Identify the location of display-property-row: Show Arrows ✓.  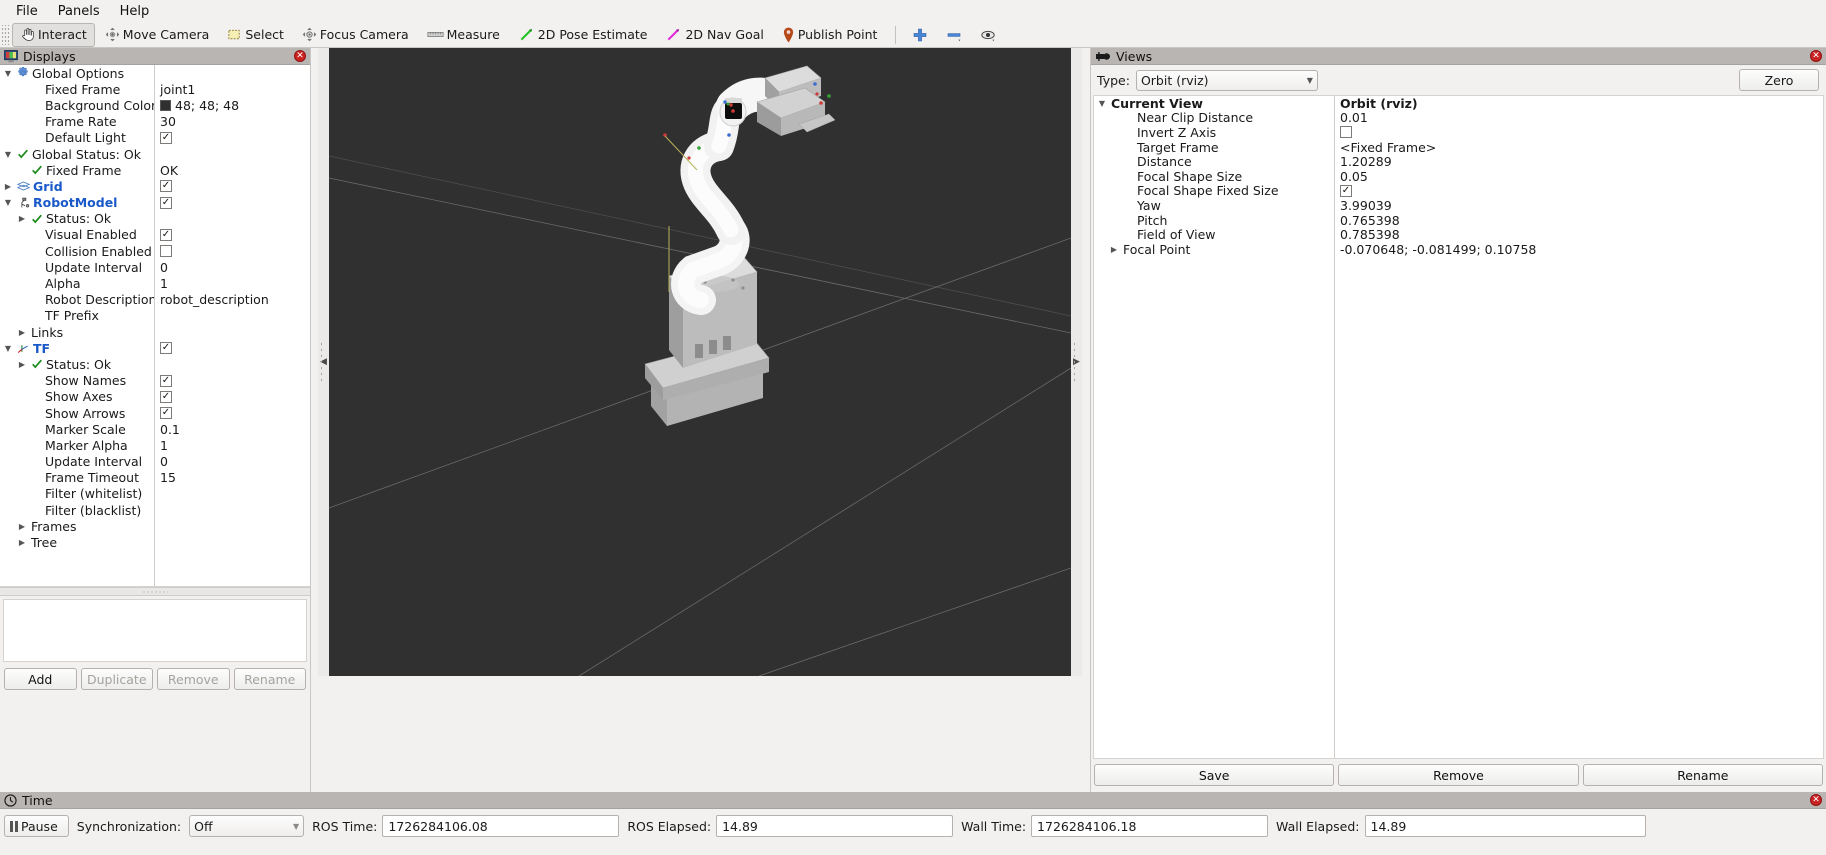
(155, 413).